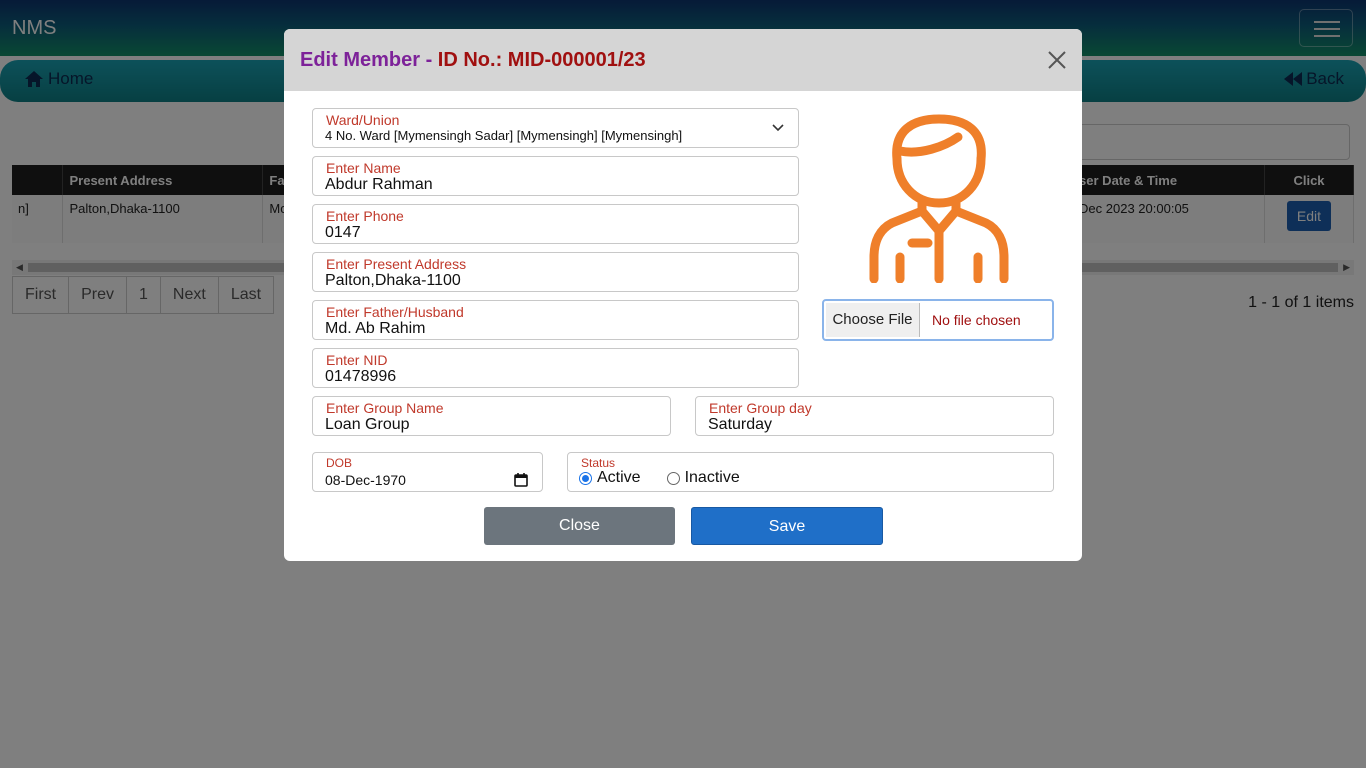 This screenshot has width=1366, height=768. Describe the element at coordinates (555, 368) in the screenshot. I see `nid-field: Enter NID 01478996` at that location.